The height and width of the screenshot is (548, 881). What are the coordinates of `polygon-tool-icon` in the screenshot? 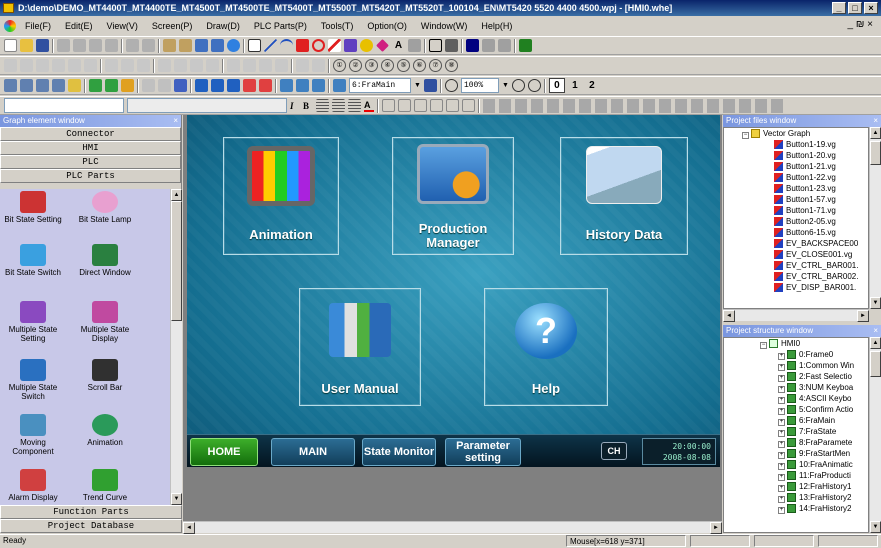 It's located at (350, 45).